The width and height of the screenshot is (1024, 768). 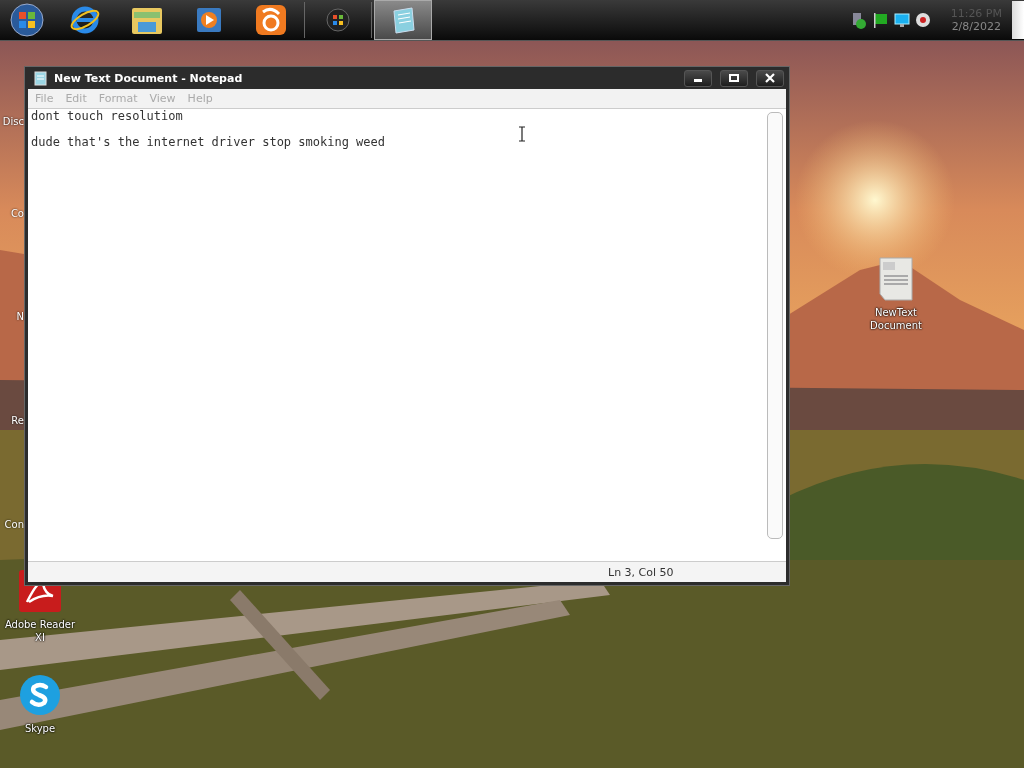 I want to click on maximize-button, so click(x=734, y=78).